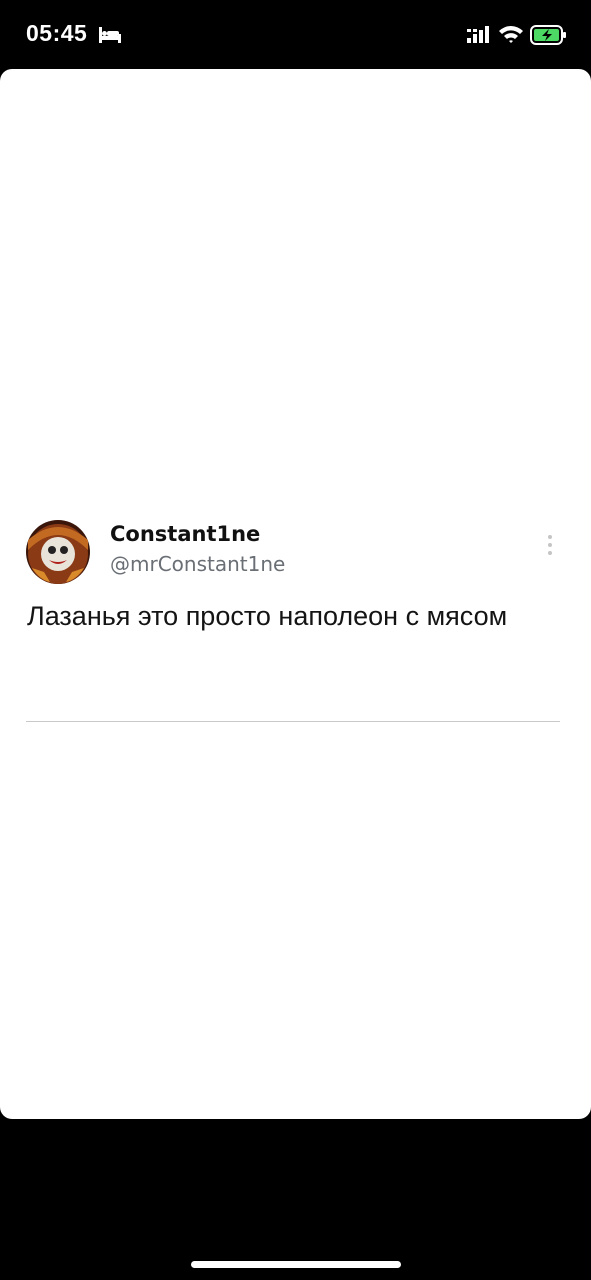 Image resolution: width=591 pixels, height=1280 pixels. Describe the element at coordinates (58, 552) in the screenshot. I see `avatar` at that location.